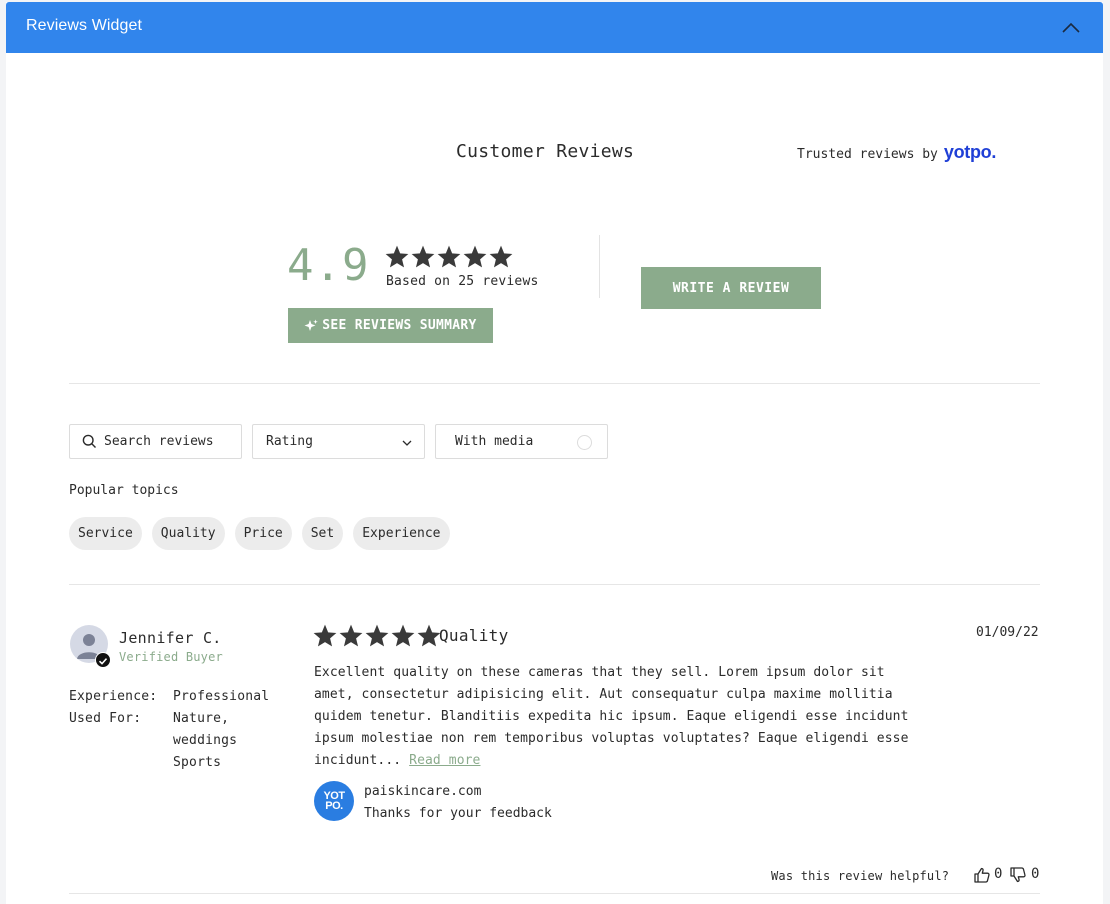 The height and width of the screenshot is (904, 1110). I want to click on review-count: Based on 25 reviews, so click(462, 281).